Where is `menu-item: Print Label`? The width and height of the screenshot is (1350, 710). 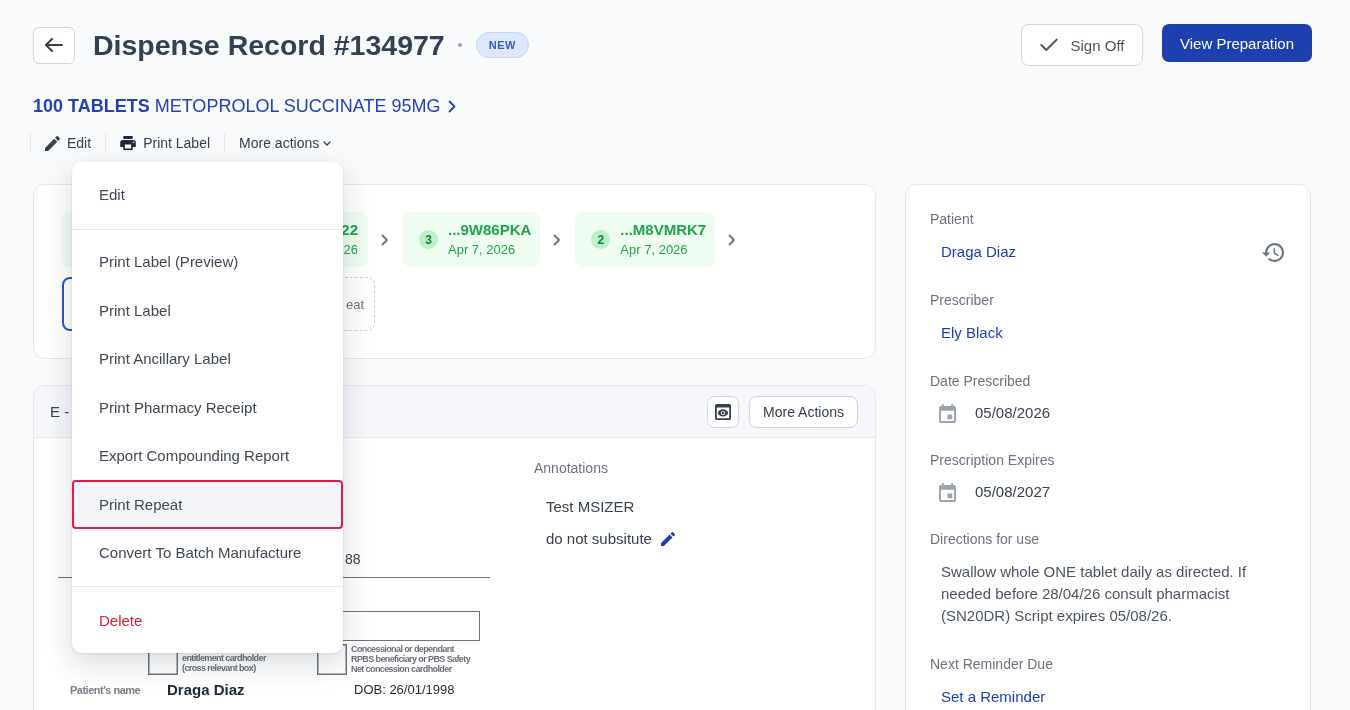
menu-item: Print Label is located at coordinates (207, 310).